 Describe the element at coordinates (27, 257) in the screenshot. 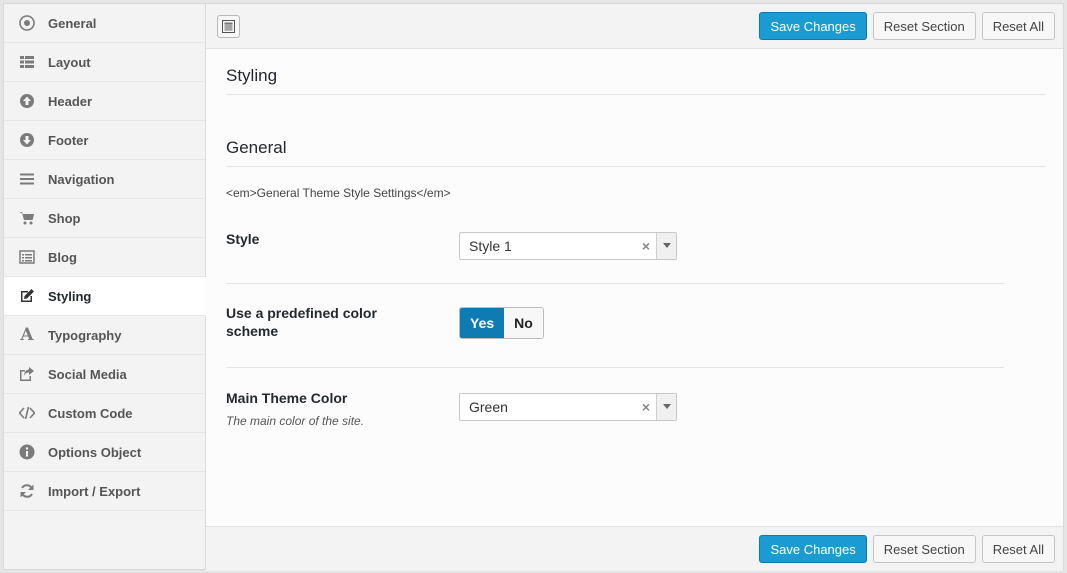

I see `list-alt-icon` at that location.